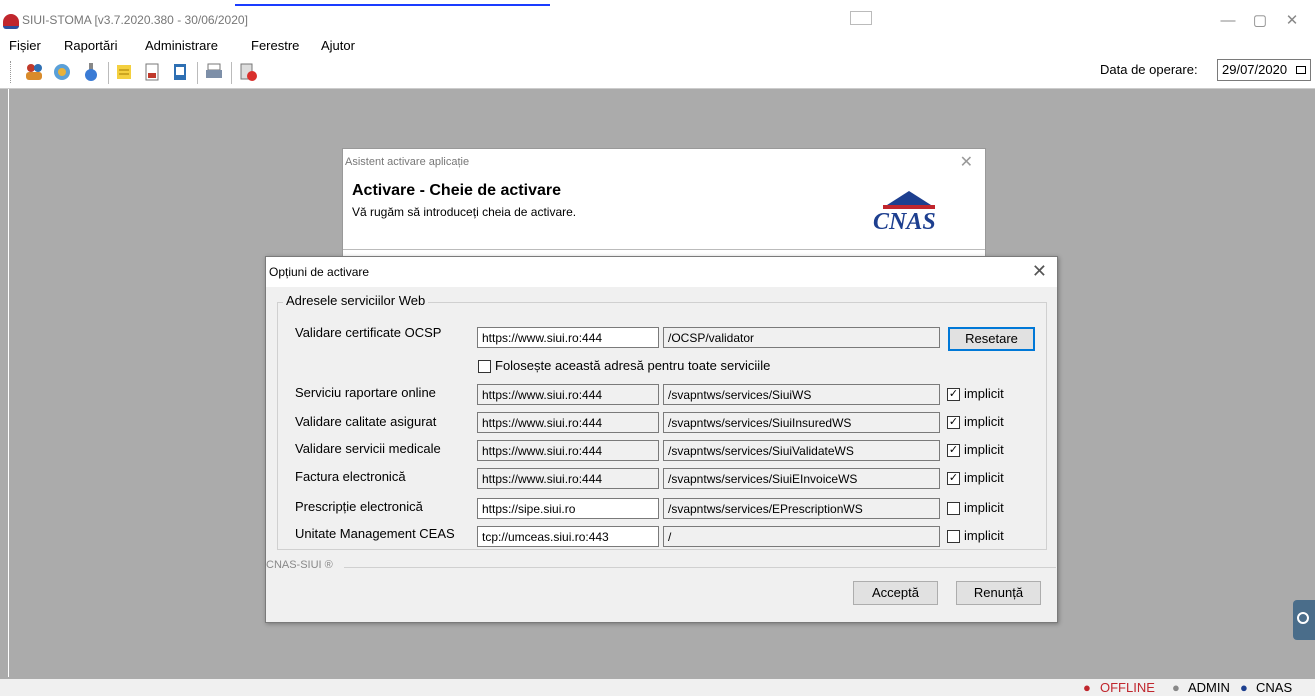 The height and width of the screenshot is (696, 1315). What do you see at coordinates (801, 422) in the screenshot?
I see `service-path-asigurat: /svapntws/services/SiuiInsuredWS` at bounding box center [801, 422].